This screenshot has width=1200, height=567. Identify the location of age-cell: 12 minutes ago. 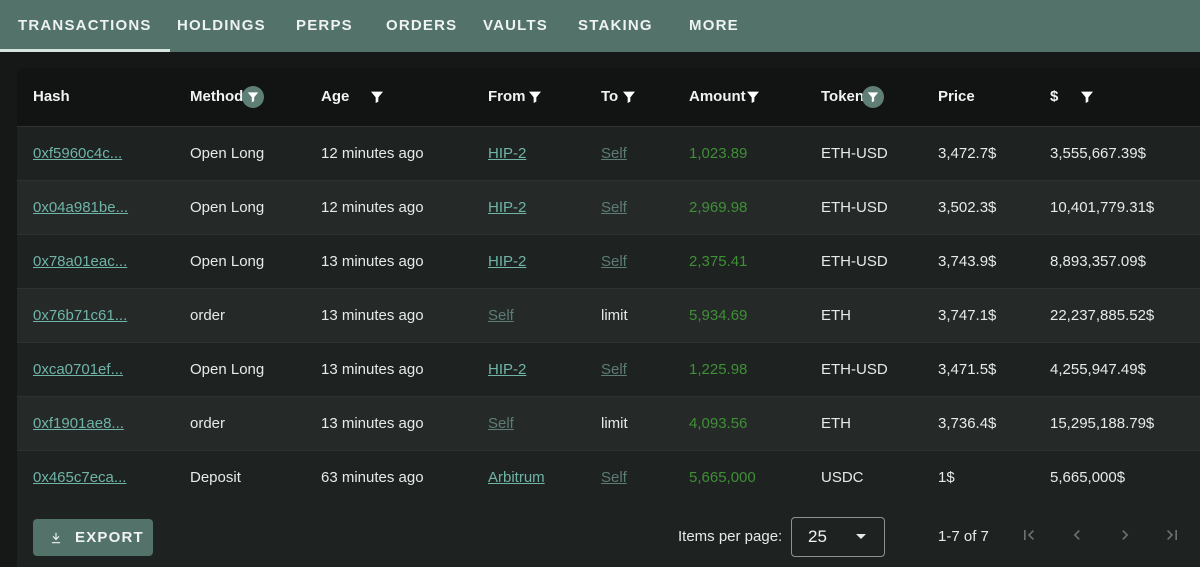
(372, 207).